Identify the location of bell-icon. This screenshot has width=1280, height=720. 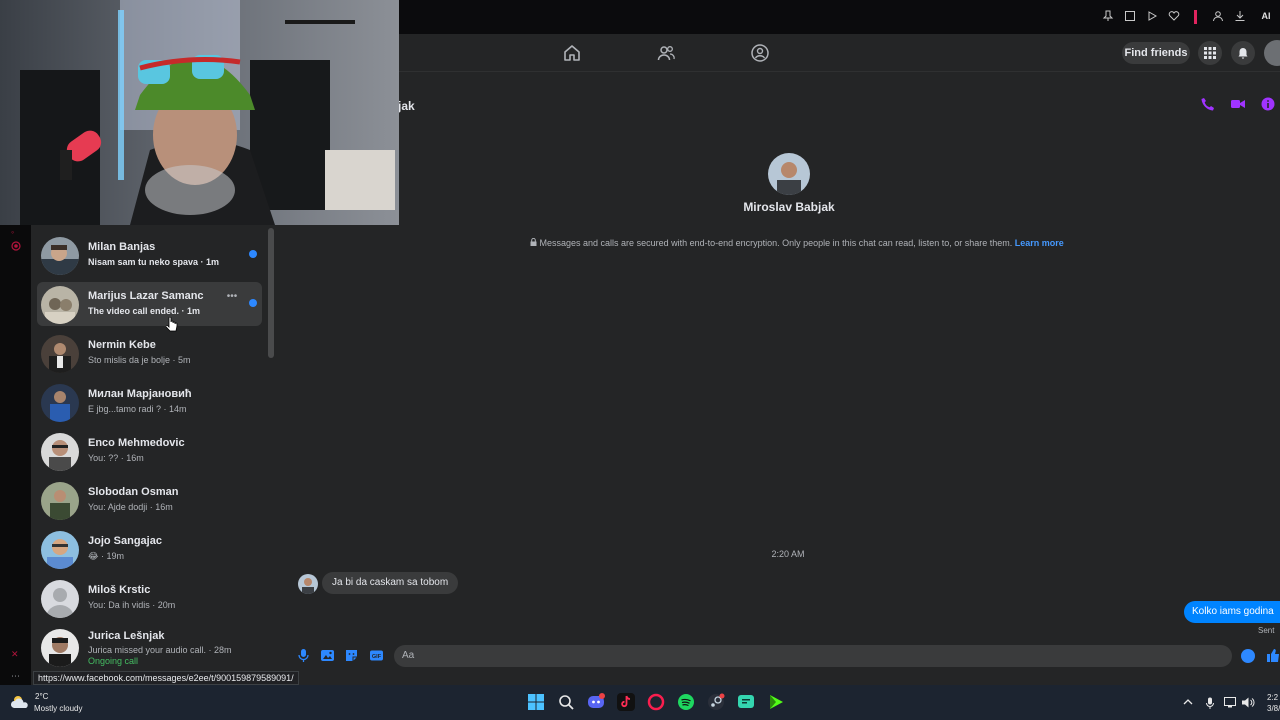
(1243, 53).